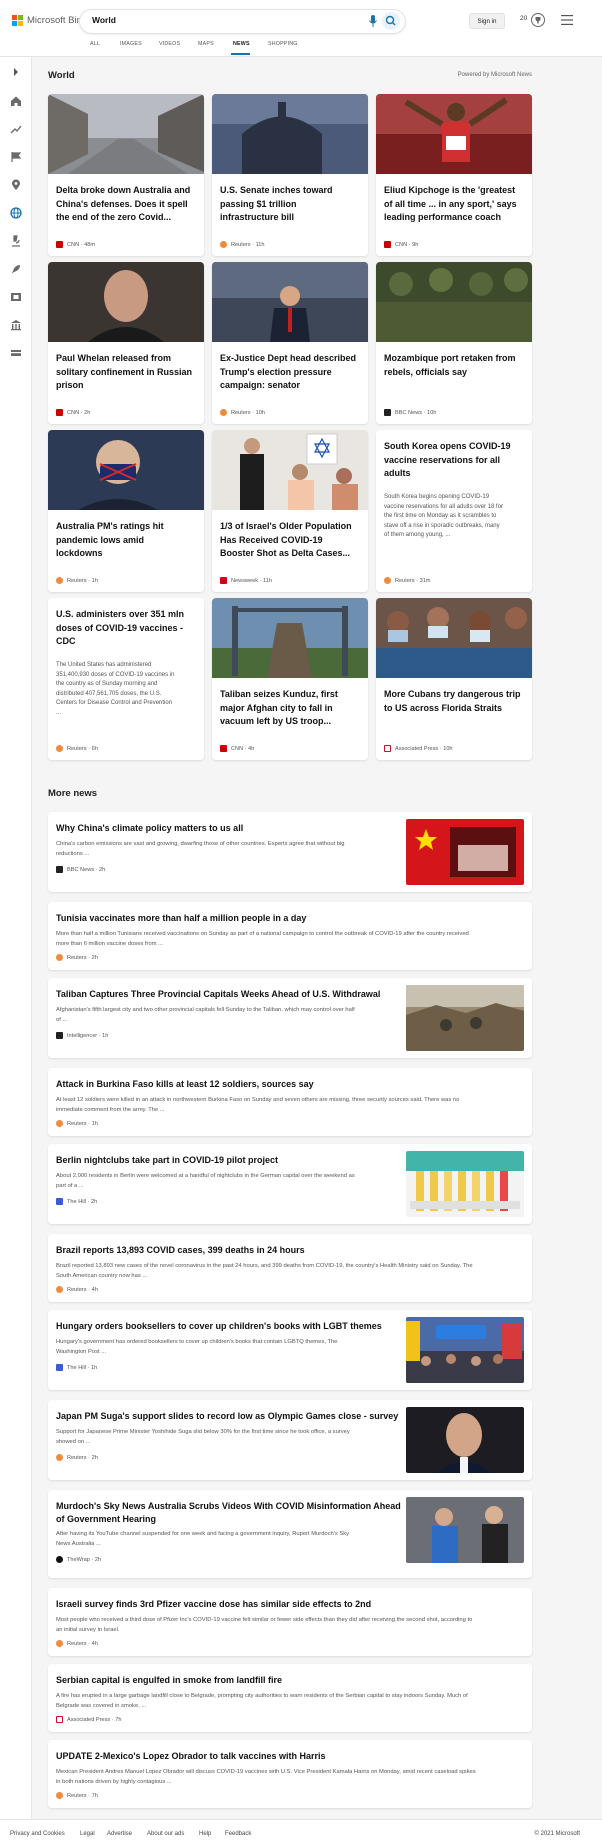  Describe the element at coordinates (495, 75) in the screenshot. I see `powered-by-label: Powered by Microsoft News` at that location.